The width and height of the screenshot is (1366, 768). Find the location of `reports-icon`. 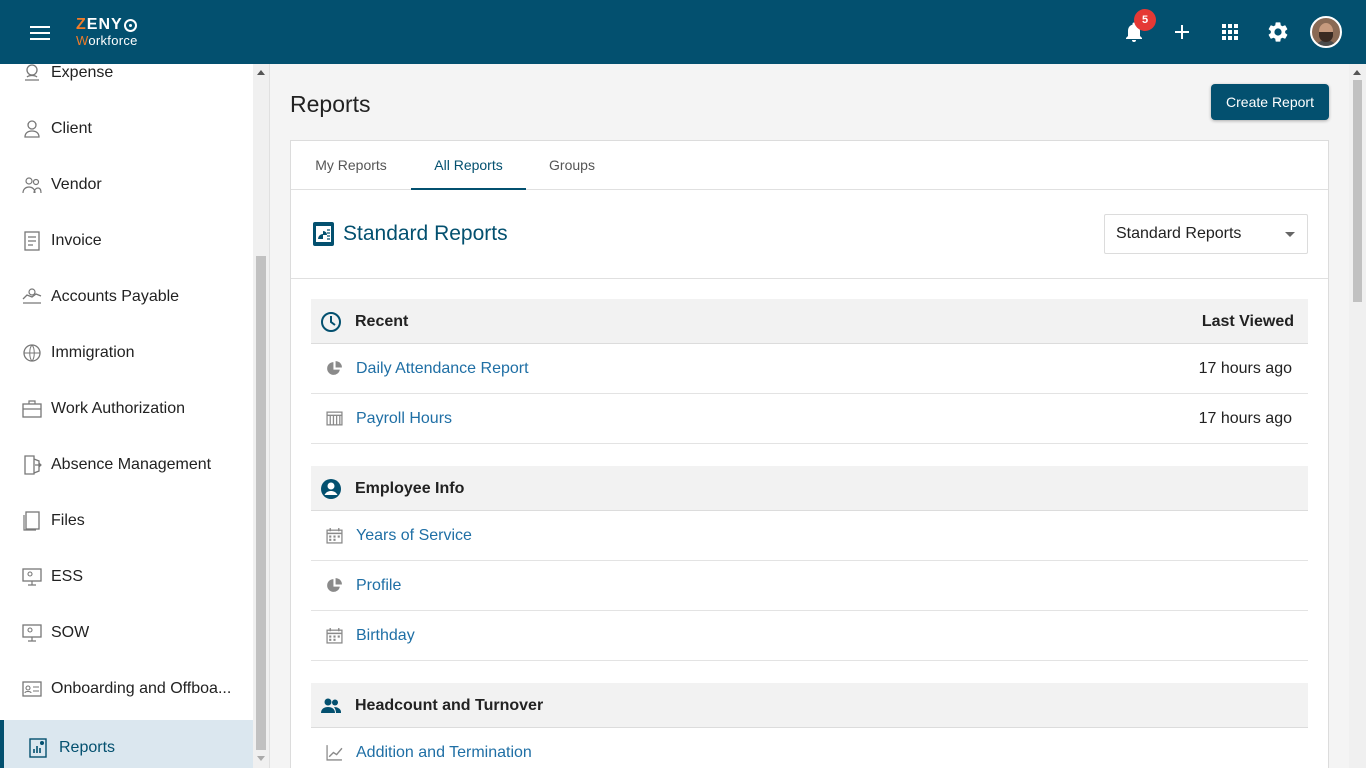

reports-icon is located at coordinates (38, 748).